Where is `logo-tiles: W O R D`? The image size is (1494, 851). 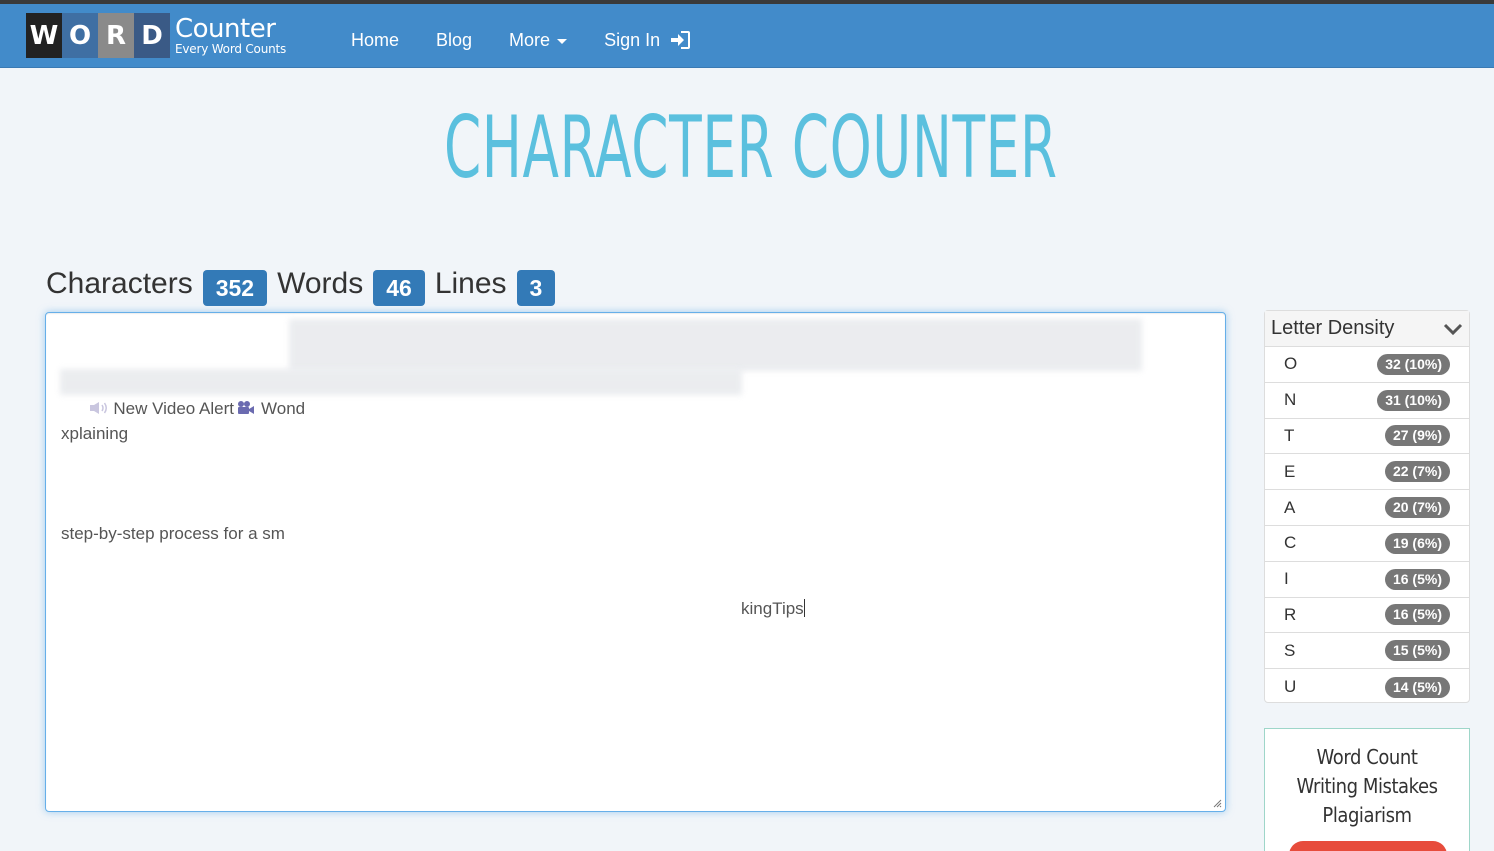 logo-tiles: W O R D is located at coordinates (98, 35).